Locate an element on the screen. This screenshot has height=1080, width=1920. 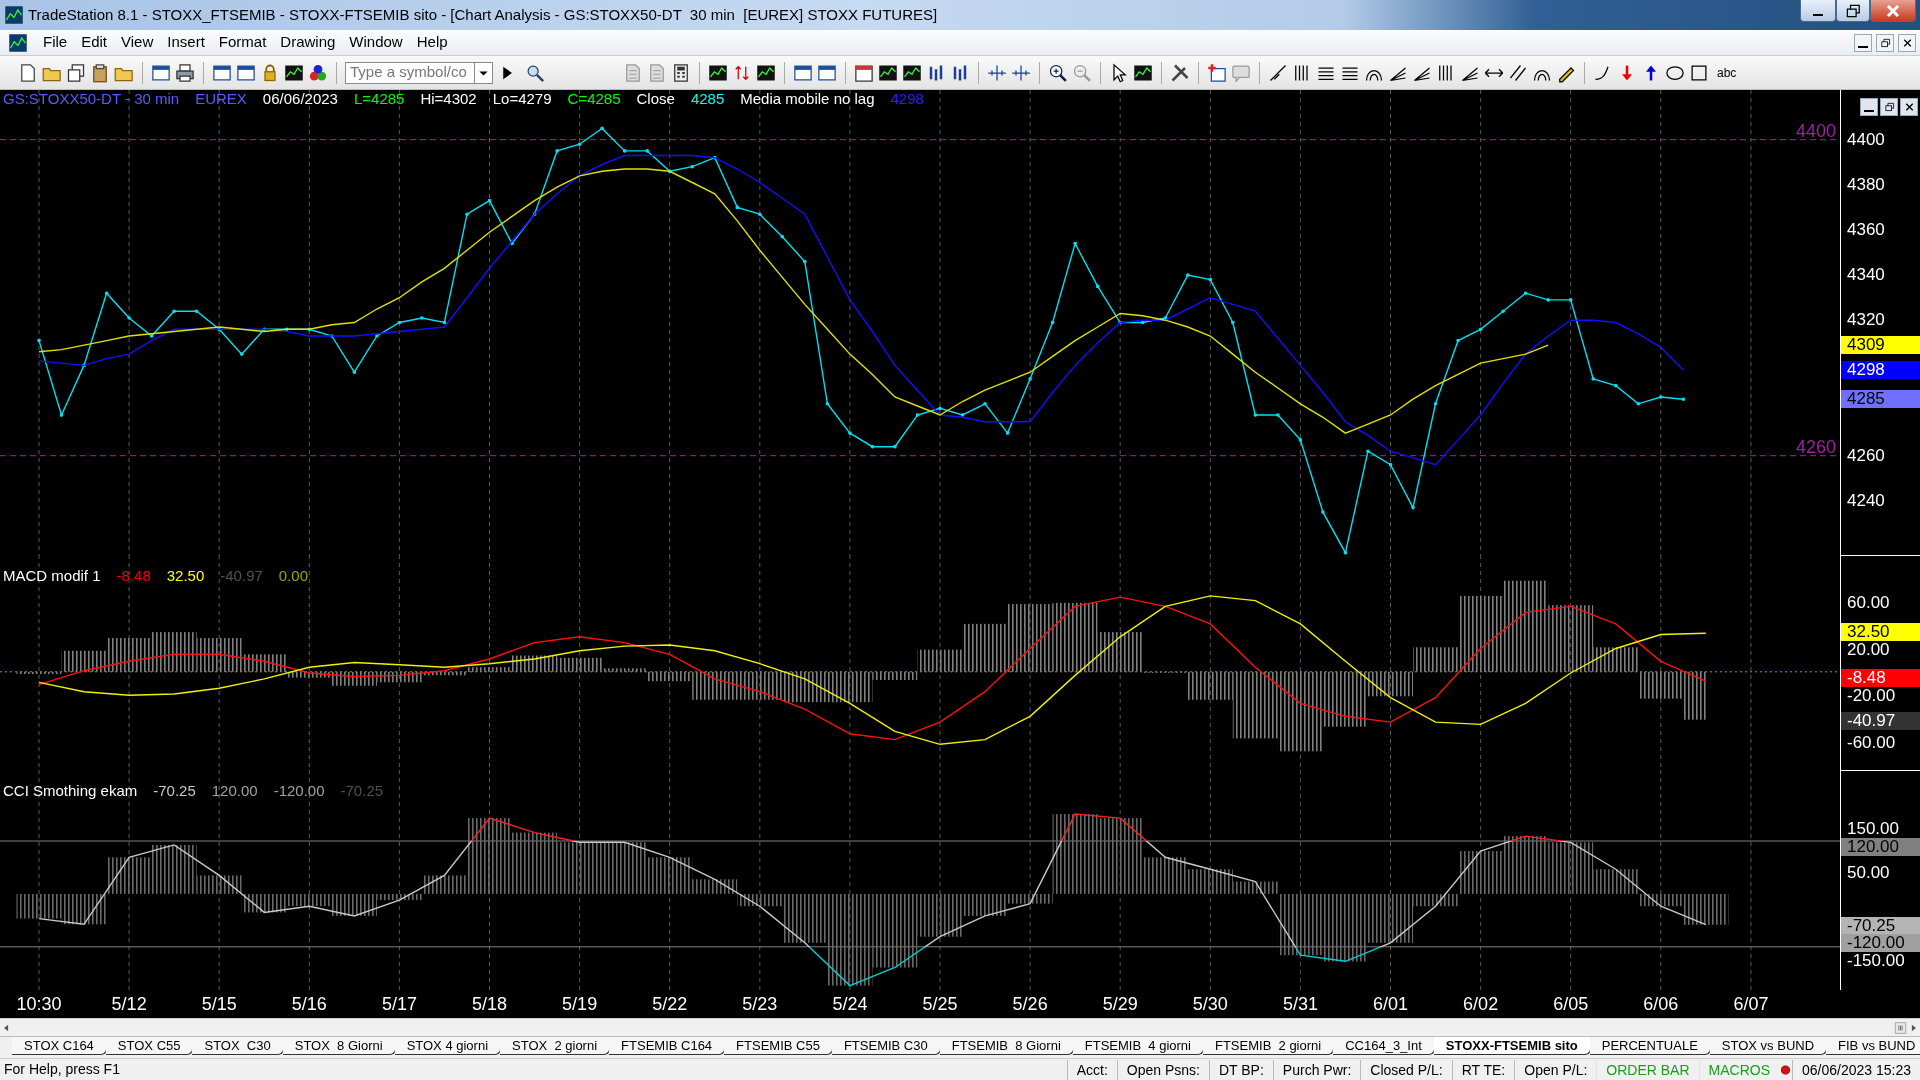
value-marker: -70.25 is located at coordinates (1880, 925).